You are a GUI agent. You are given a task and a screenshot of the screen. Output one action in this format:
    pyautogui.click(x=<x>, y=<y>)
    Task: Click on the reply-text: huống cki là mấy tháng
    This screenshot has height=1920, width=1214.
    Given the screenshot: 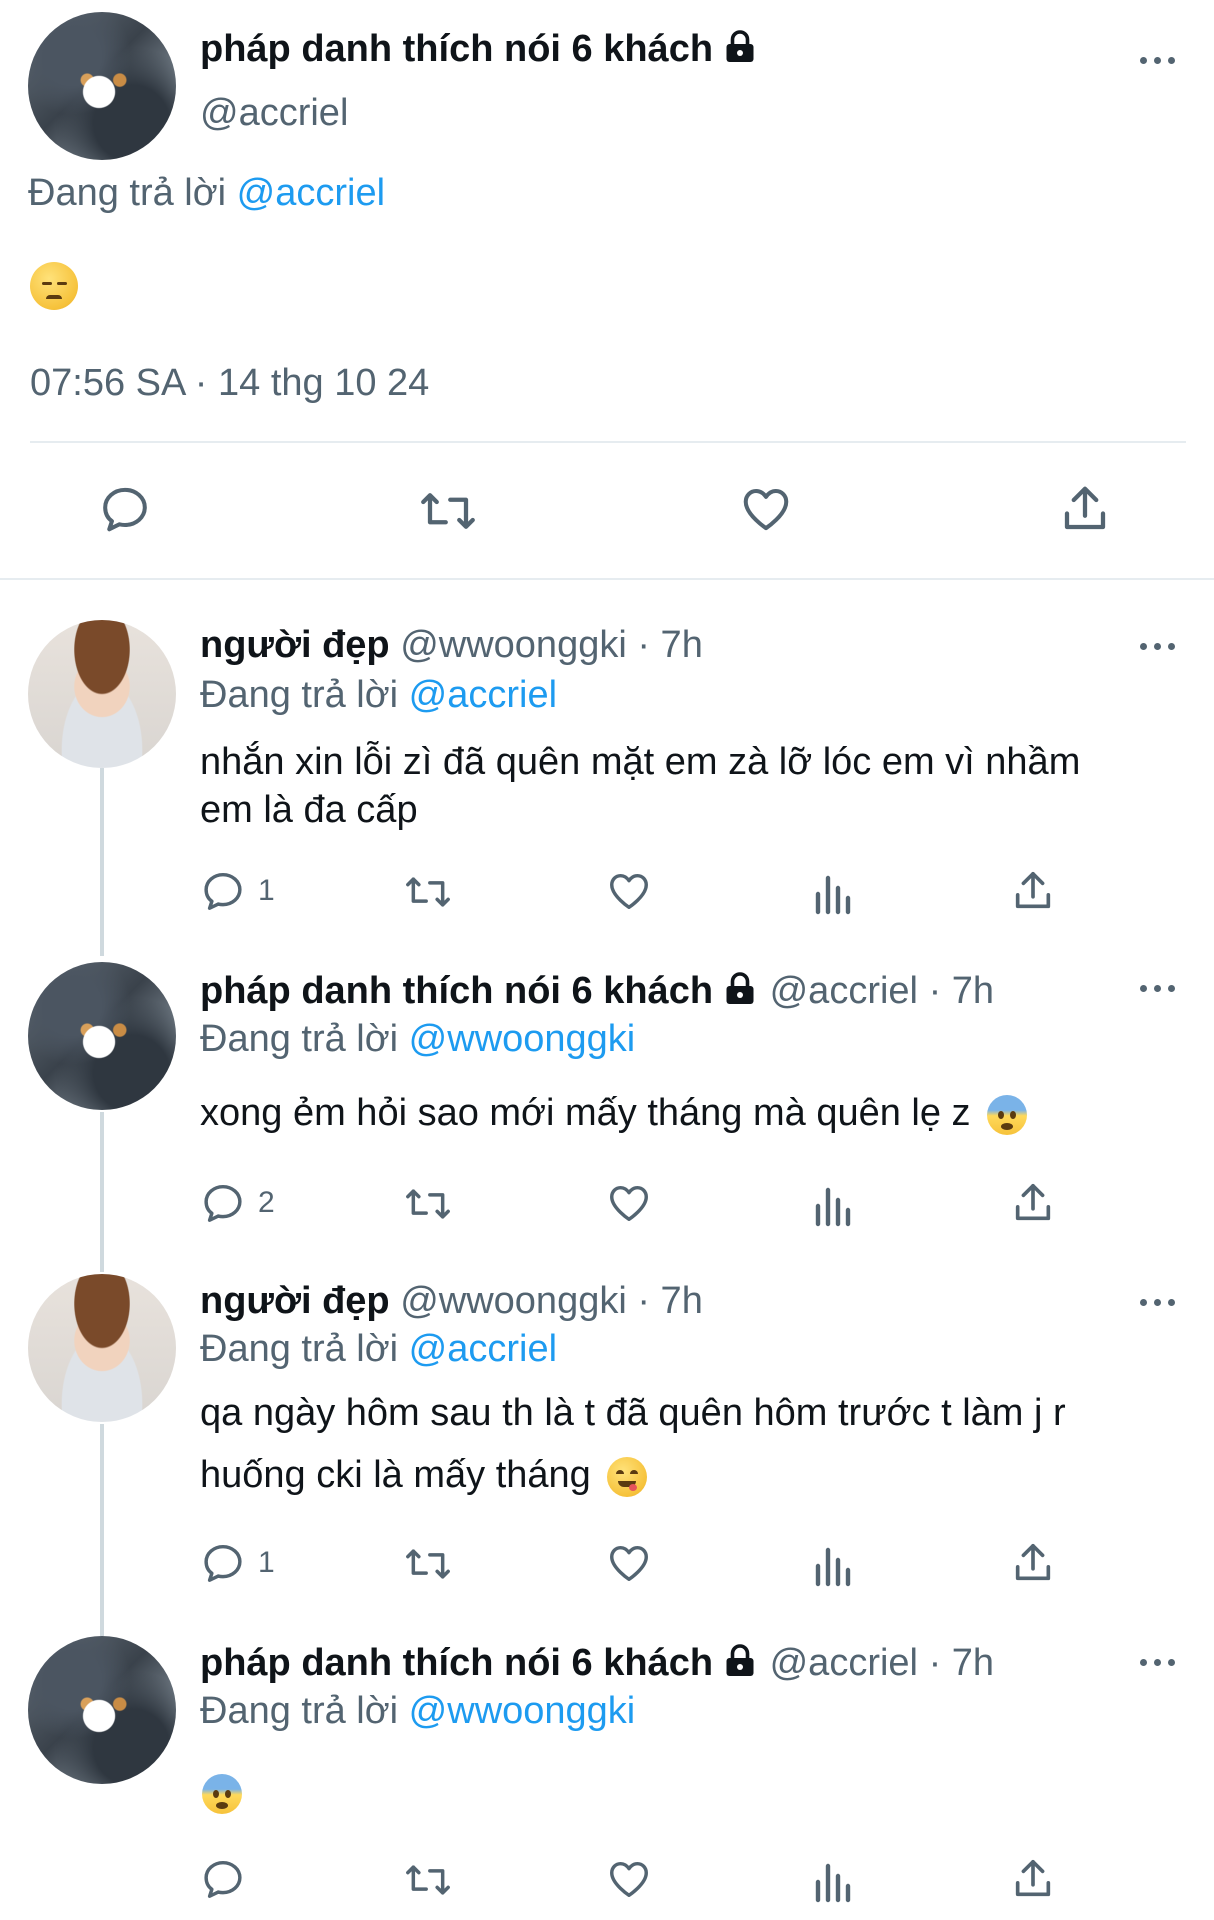 What is the action you would take?
    pyautogui.click(x=424, y=1475)
    